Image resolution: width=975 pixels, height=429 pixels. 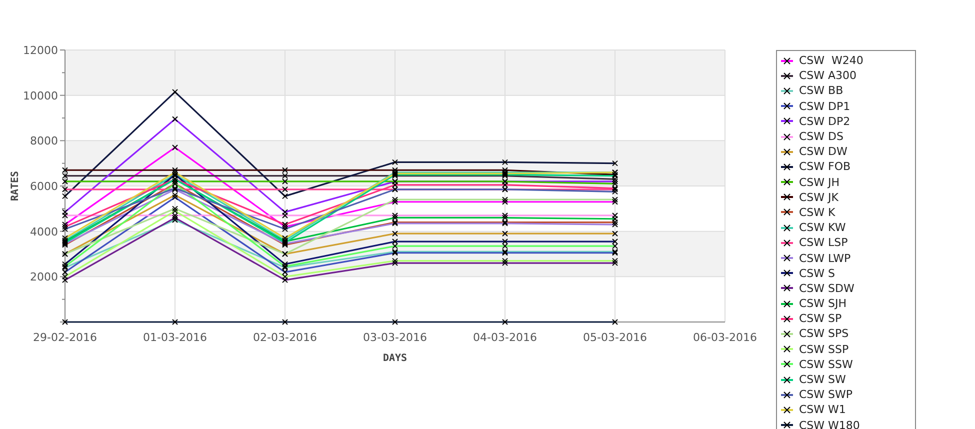 I want to click on legend-label: CSW SP, so click(x=820, y=319).